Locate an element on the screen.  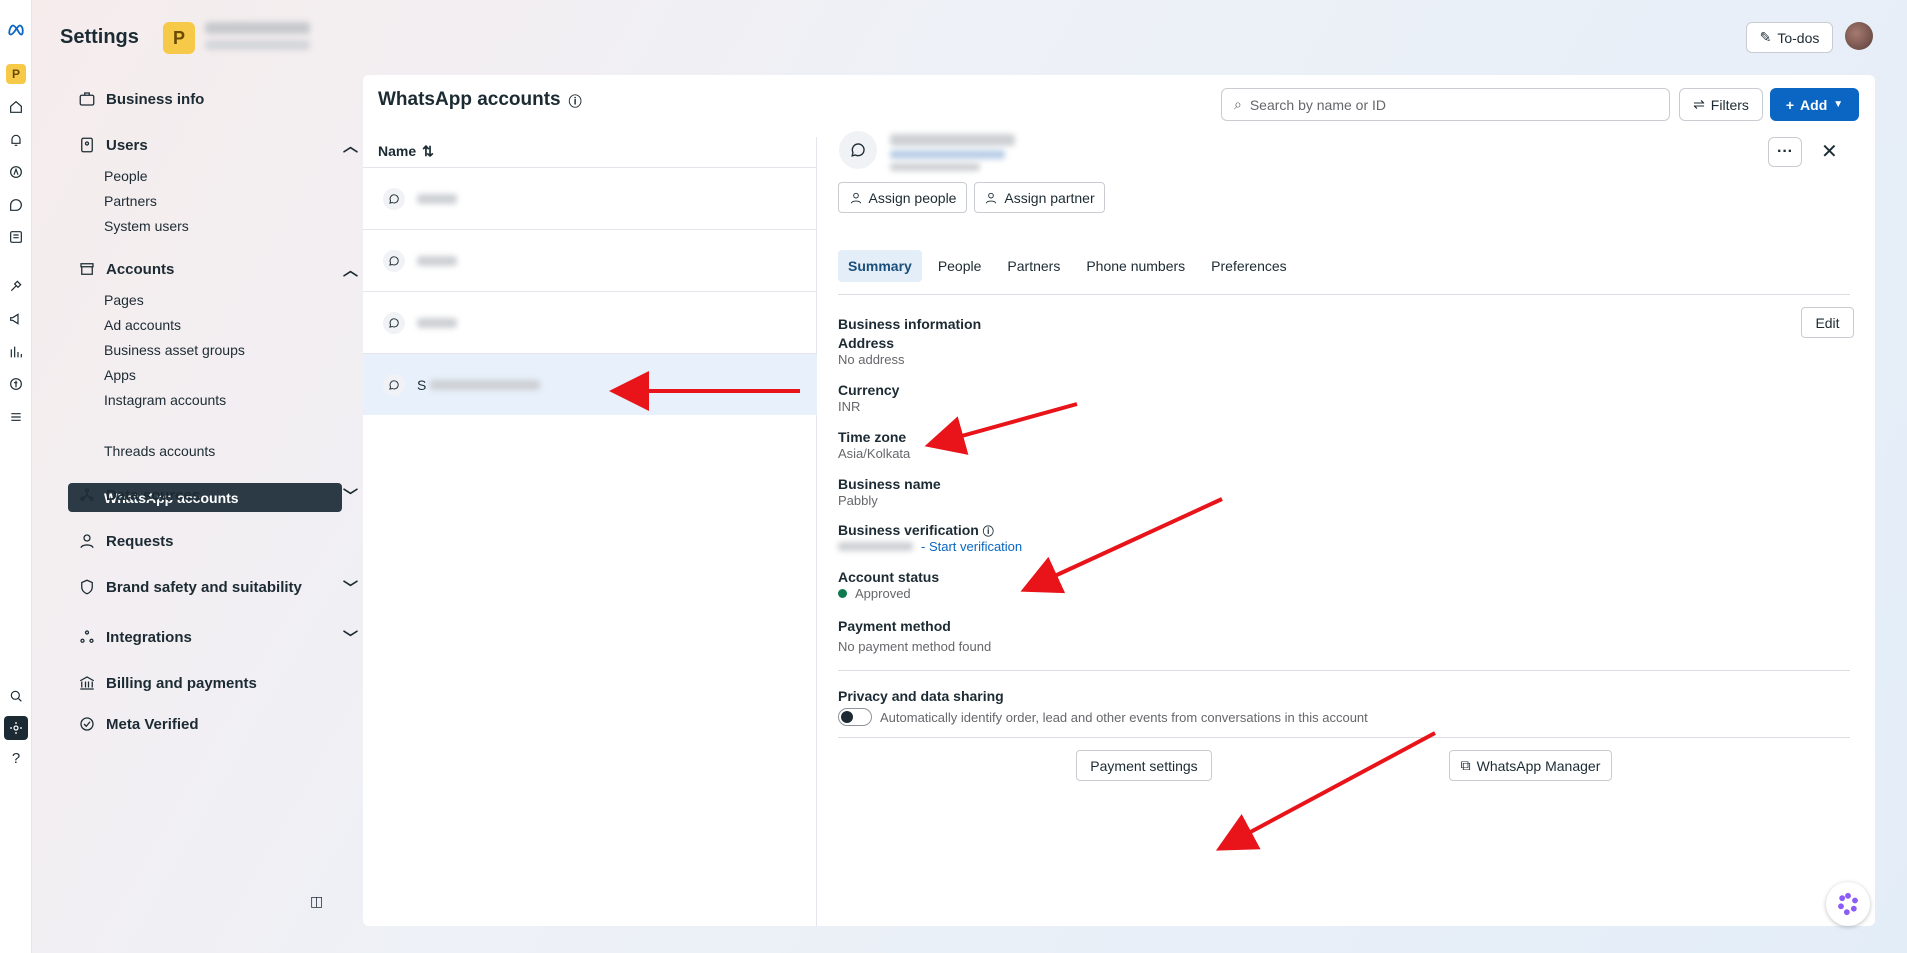
tab-partners: Partners is located at coordinates (1033, 266).